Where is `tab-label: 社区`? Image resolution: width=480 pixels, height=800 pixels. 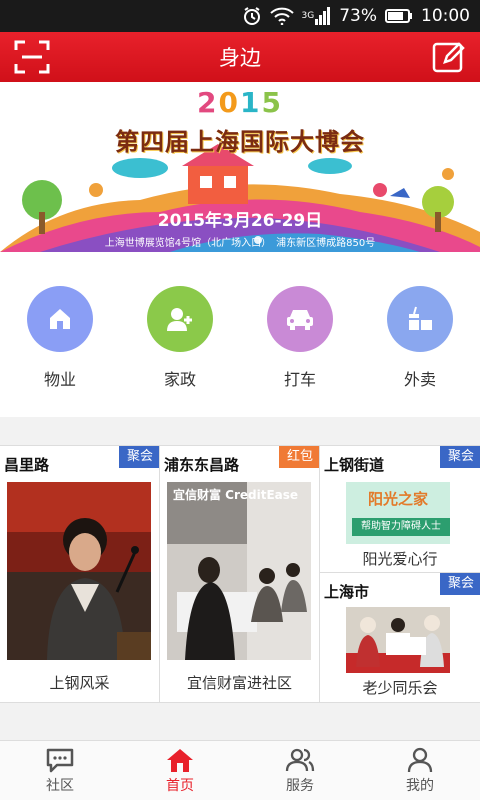 tab-label: 社区 is located at coordinates (60, 785).